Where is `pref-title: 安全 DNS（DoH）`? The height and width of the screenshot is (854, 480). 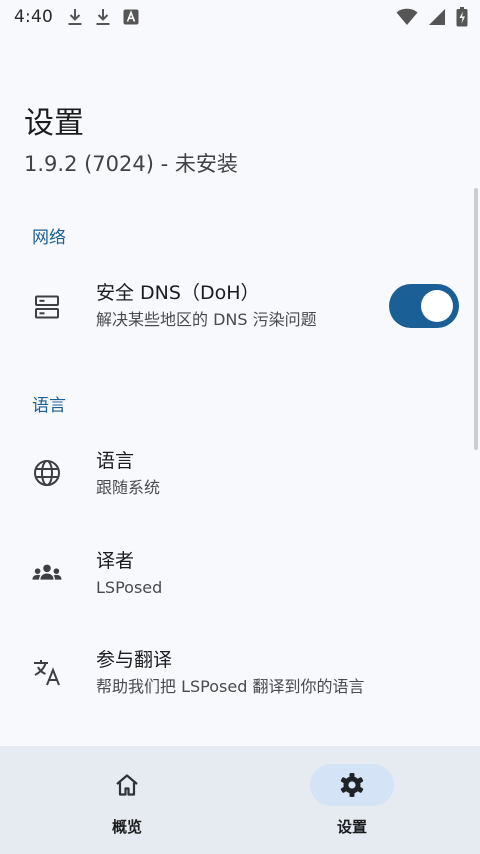 pref-title: 安全 DNS（DoH） is located at coordinates (178, 293).